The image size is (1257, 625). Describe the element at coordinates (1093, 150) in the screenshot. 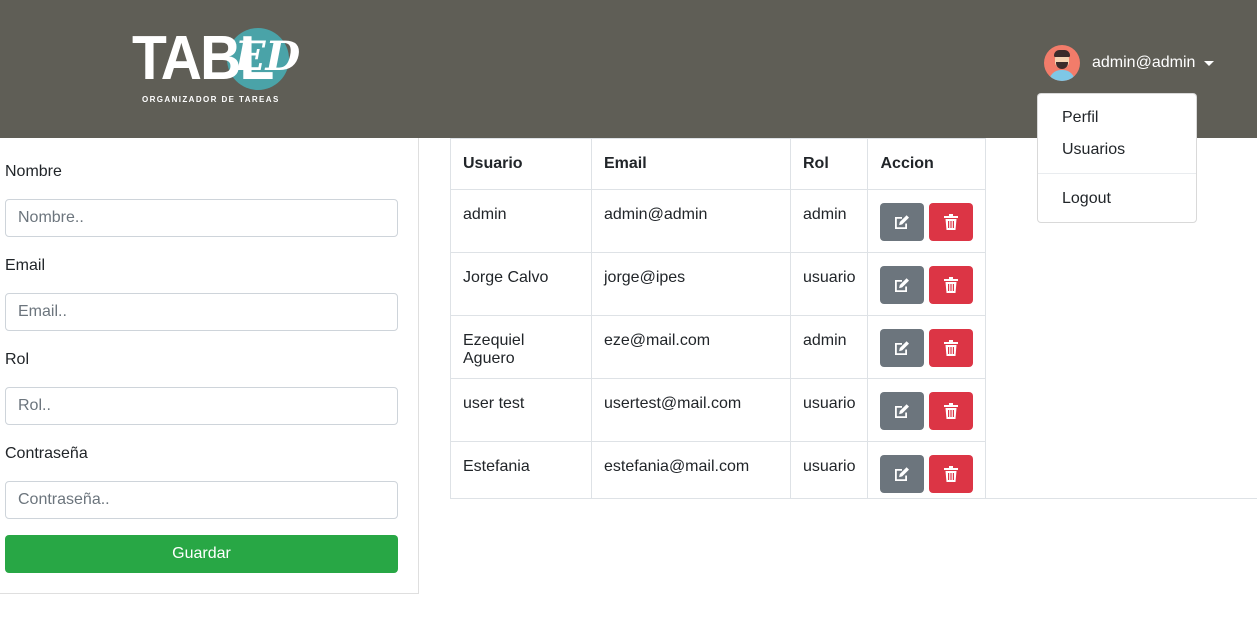

I see `menu-item-usuarios: Usuarios` at that location.